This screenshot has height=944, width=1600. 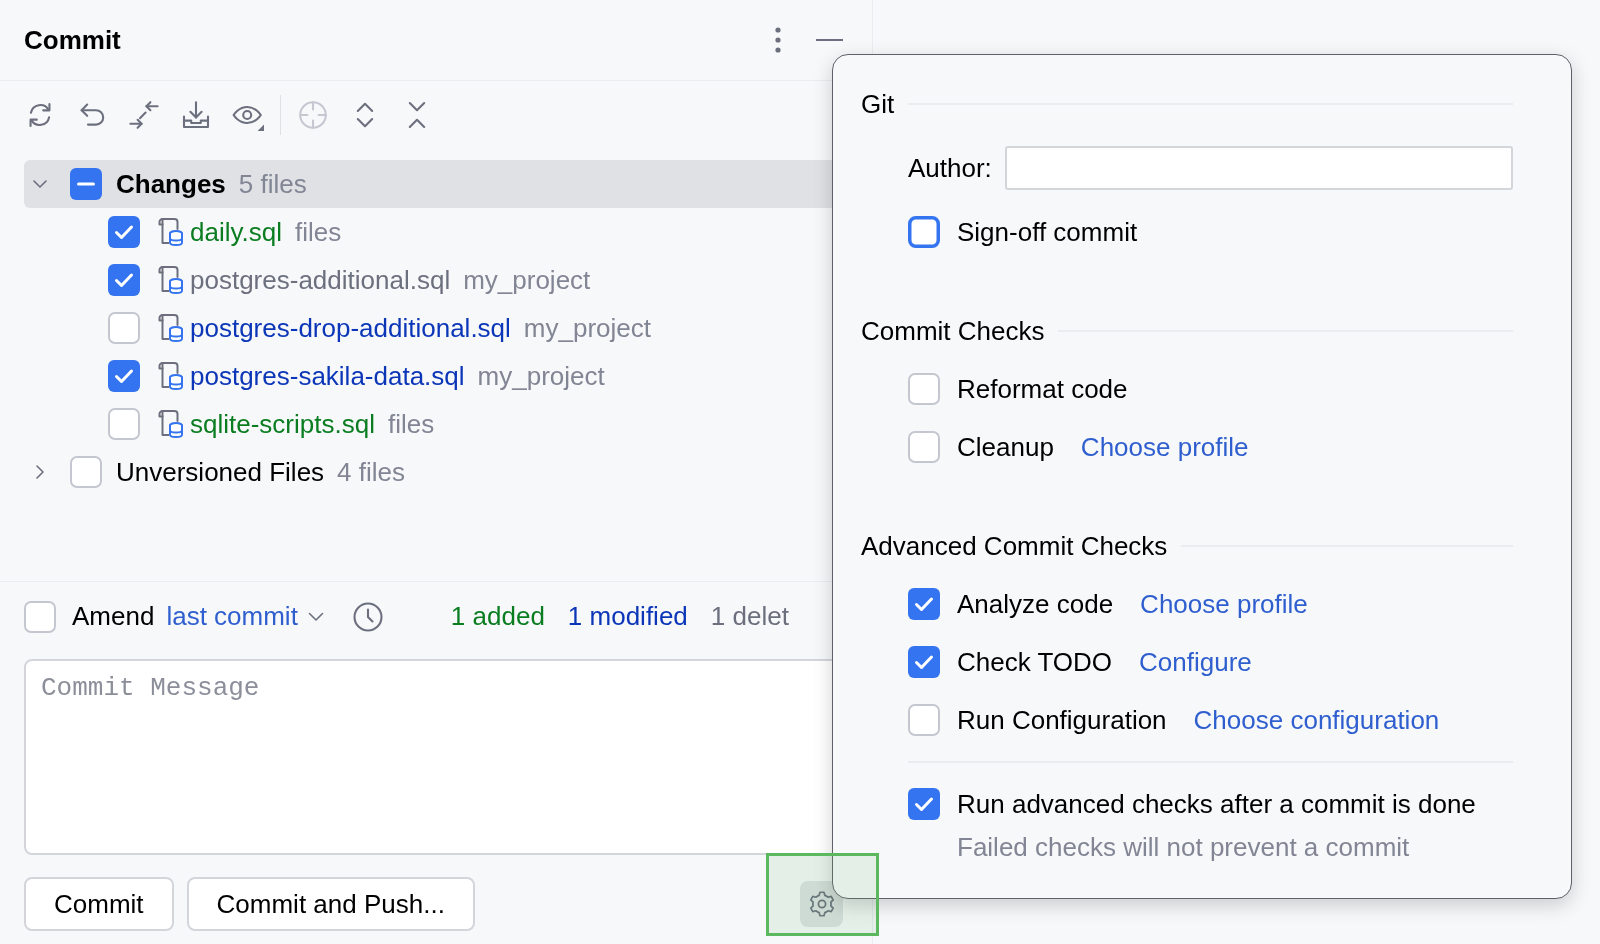 I want to click on section-title: Advanced Commit Checks, so click(x=1014, y=546).